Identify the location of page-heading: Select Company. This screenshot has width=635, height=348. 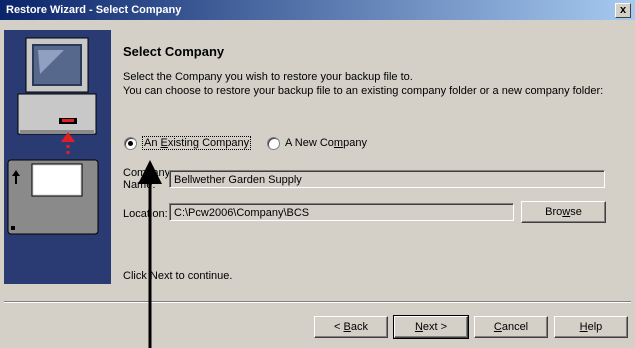
(174, 51).